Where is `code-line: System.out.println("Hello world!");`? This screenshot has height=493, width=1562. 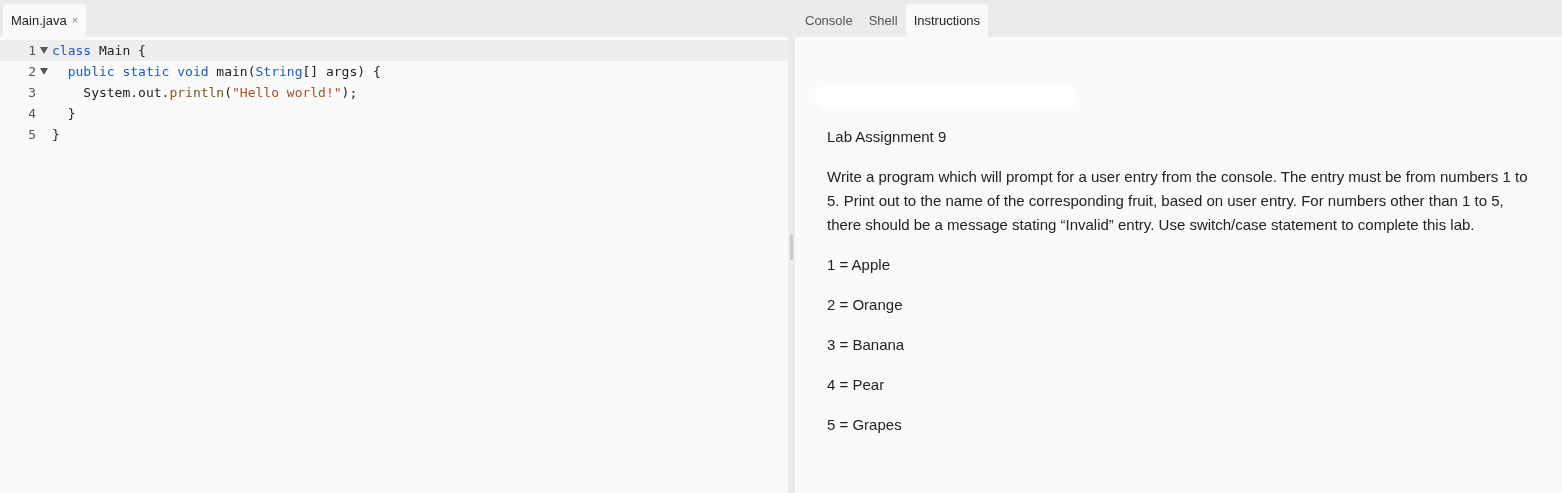 code-line: System.out.println("Hello world!"); is located at coordinates (220, 92).